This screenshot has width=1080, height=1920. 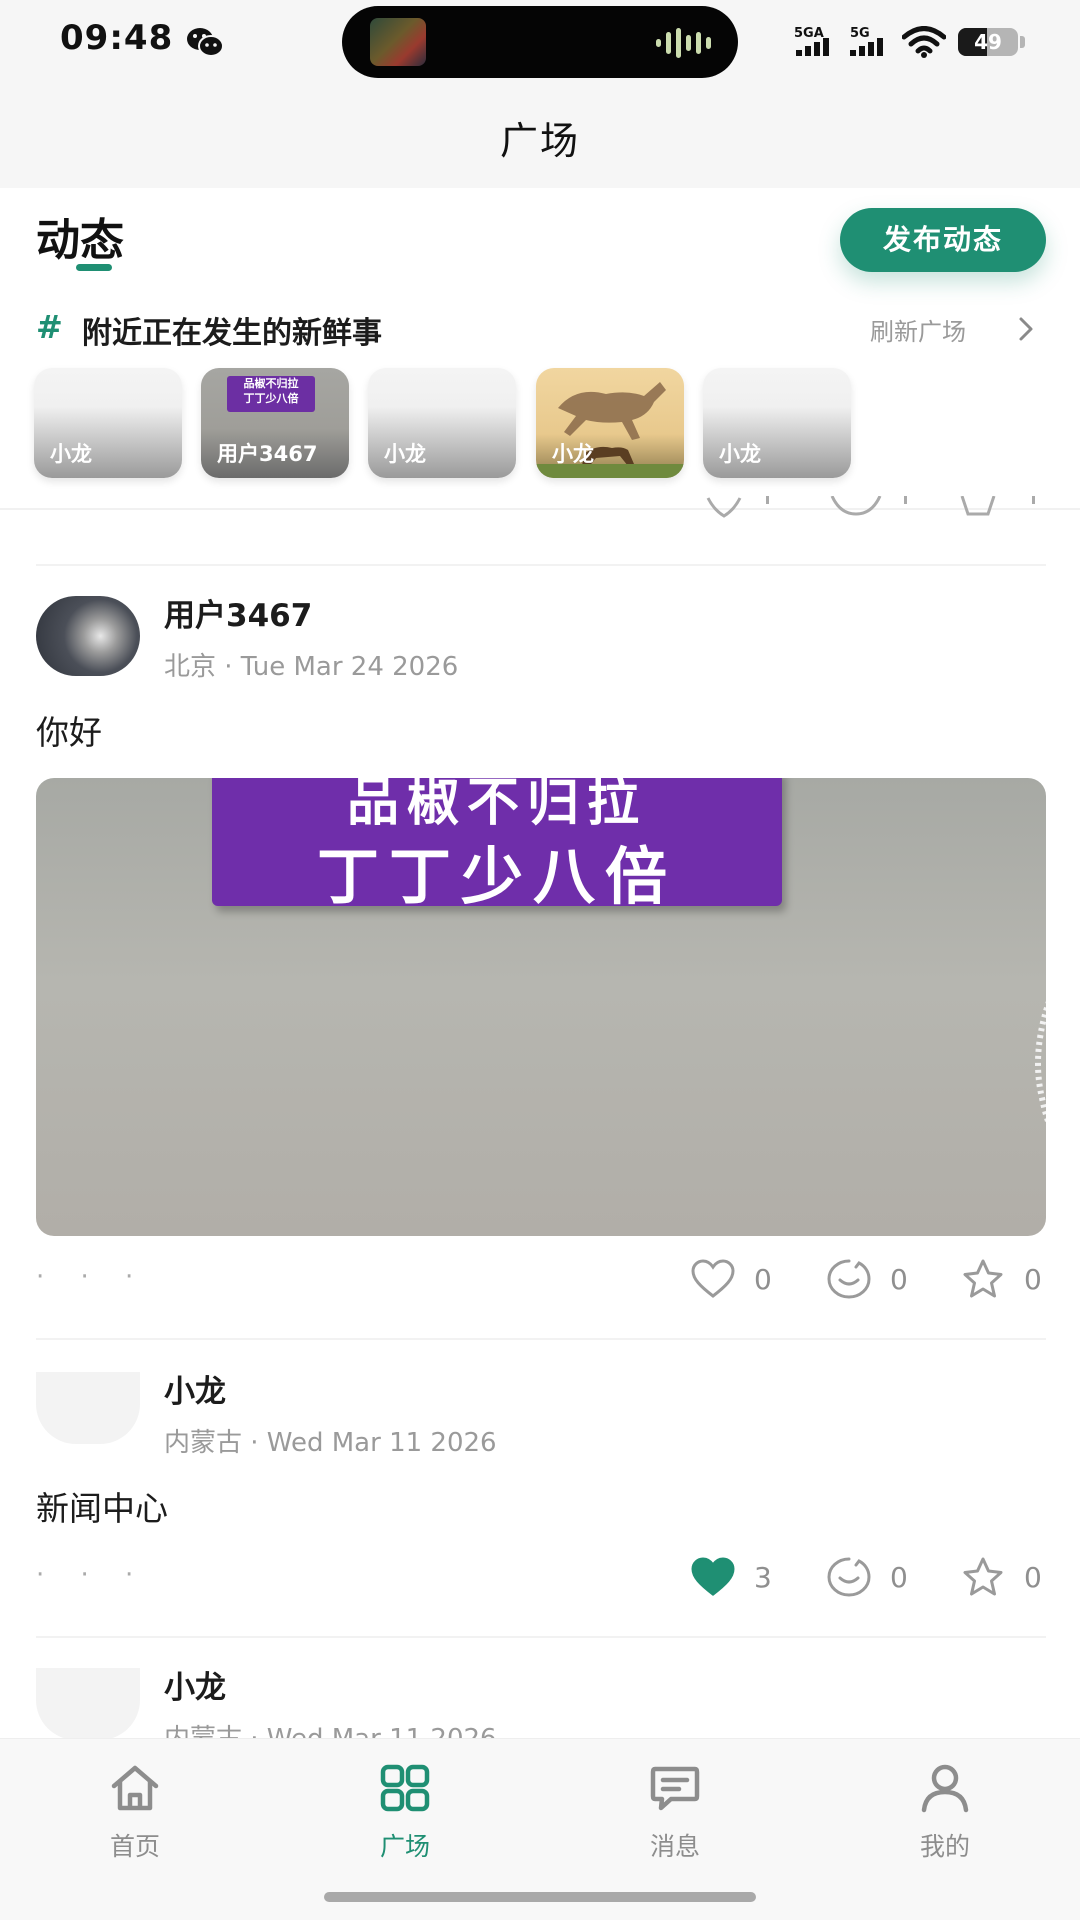 I want to click on like-button: 3, so click(x=731, y=1577).